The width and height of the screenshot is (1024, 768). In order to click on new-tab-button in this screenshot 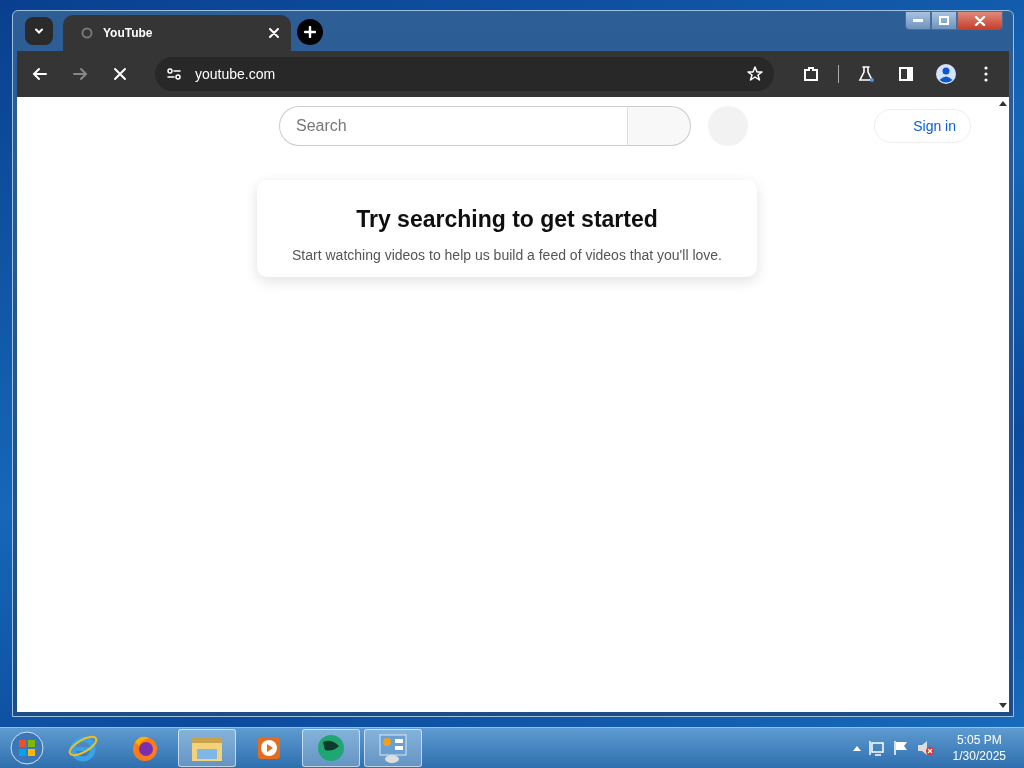, I will do `click(310, 32)`.